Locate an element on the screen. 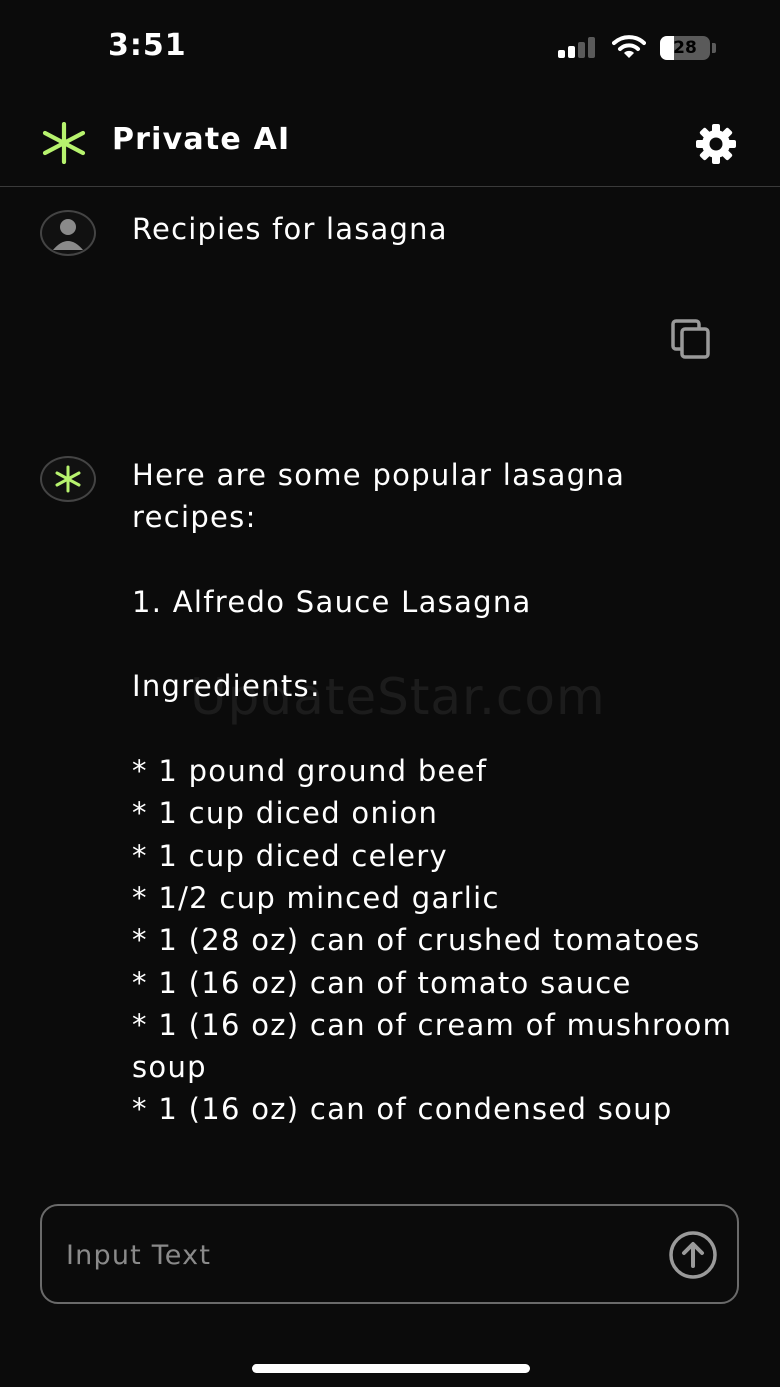  ingredient-item: * 1 cup diced onion is located at coordinates (285, 813).